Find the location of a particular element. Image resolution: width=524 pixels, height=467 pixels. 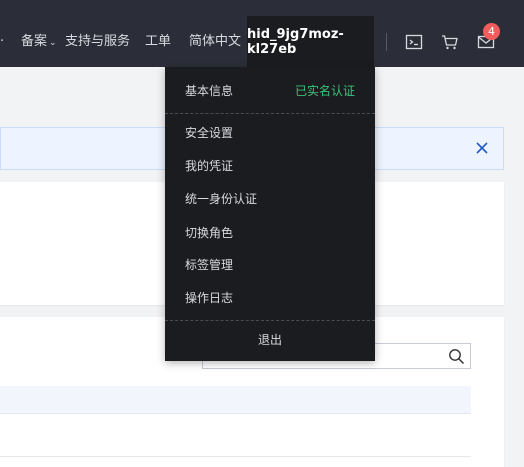

user-account-tab: hid_9jg7moz-kl27eb is located at coordinates (310, 41).